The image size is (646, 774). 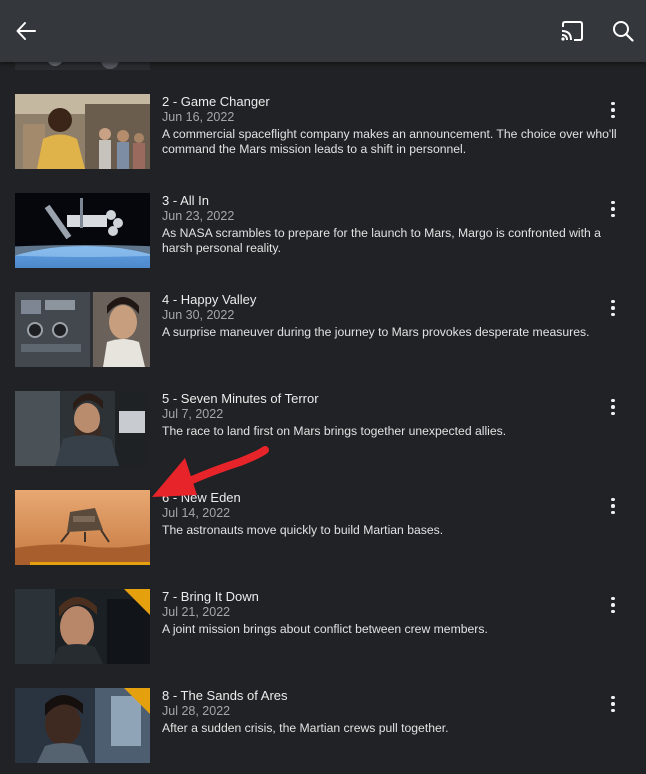 I want to click on cast-button, so click(x=572, y=31).